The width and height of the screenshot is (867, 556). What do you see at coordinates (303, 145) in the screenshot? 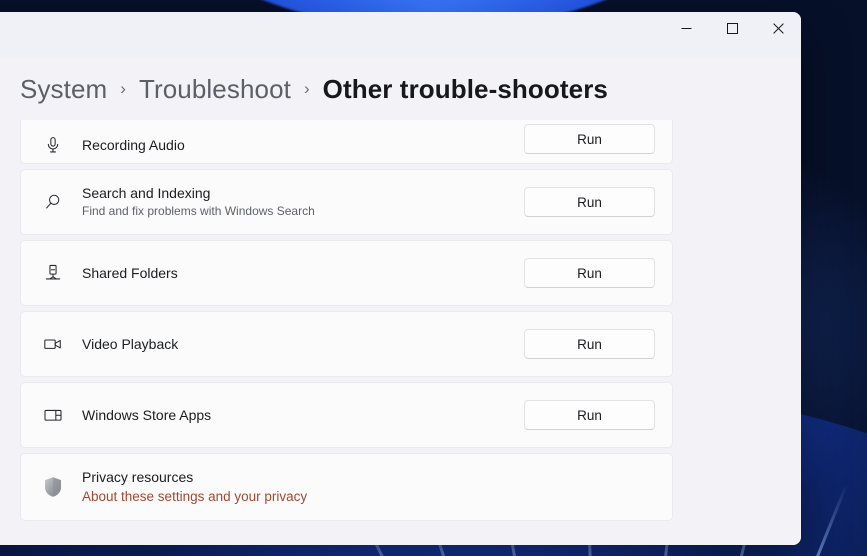
I see `list-item-text: Recording Audio` at bounding box center [303, 145].